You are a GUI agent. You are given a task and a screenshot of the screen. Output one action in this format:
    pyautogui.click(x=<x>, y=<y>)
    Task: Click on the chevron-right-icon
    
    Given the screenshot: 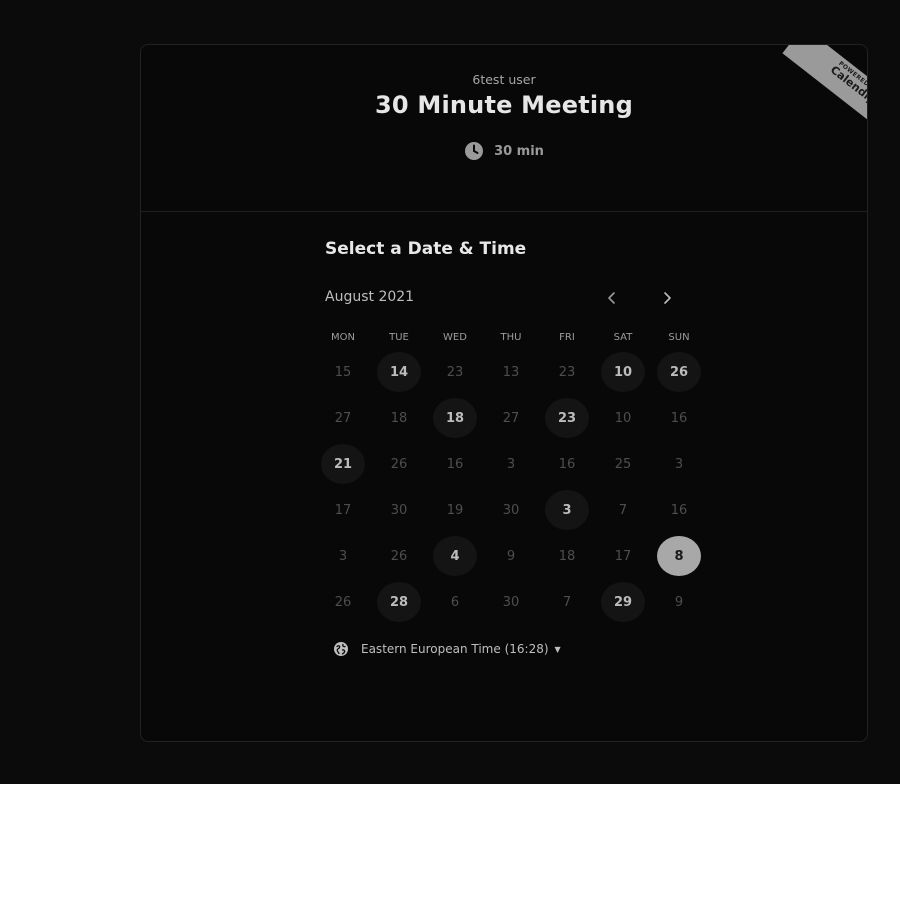 What is the action you would take?
    pyautogui.click(x=667, y=298)
    